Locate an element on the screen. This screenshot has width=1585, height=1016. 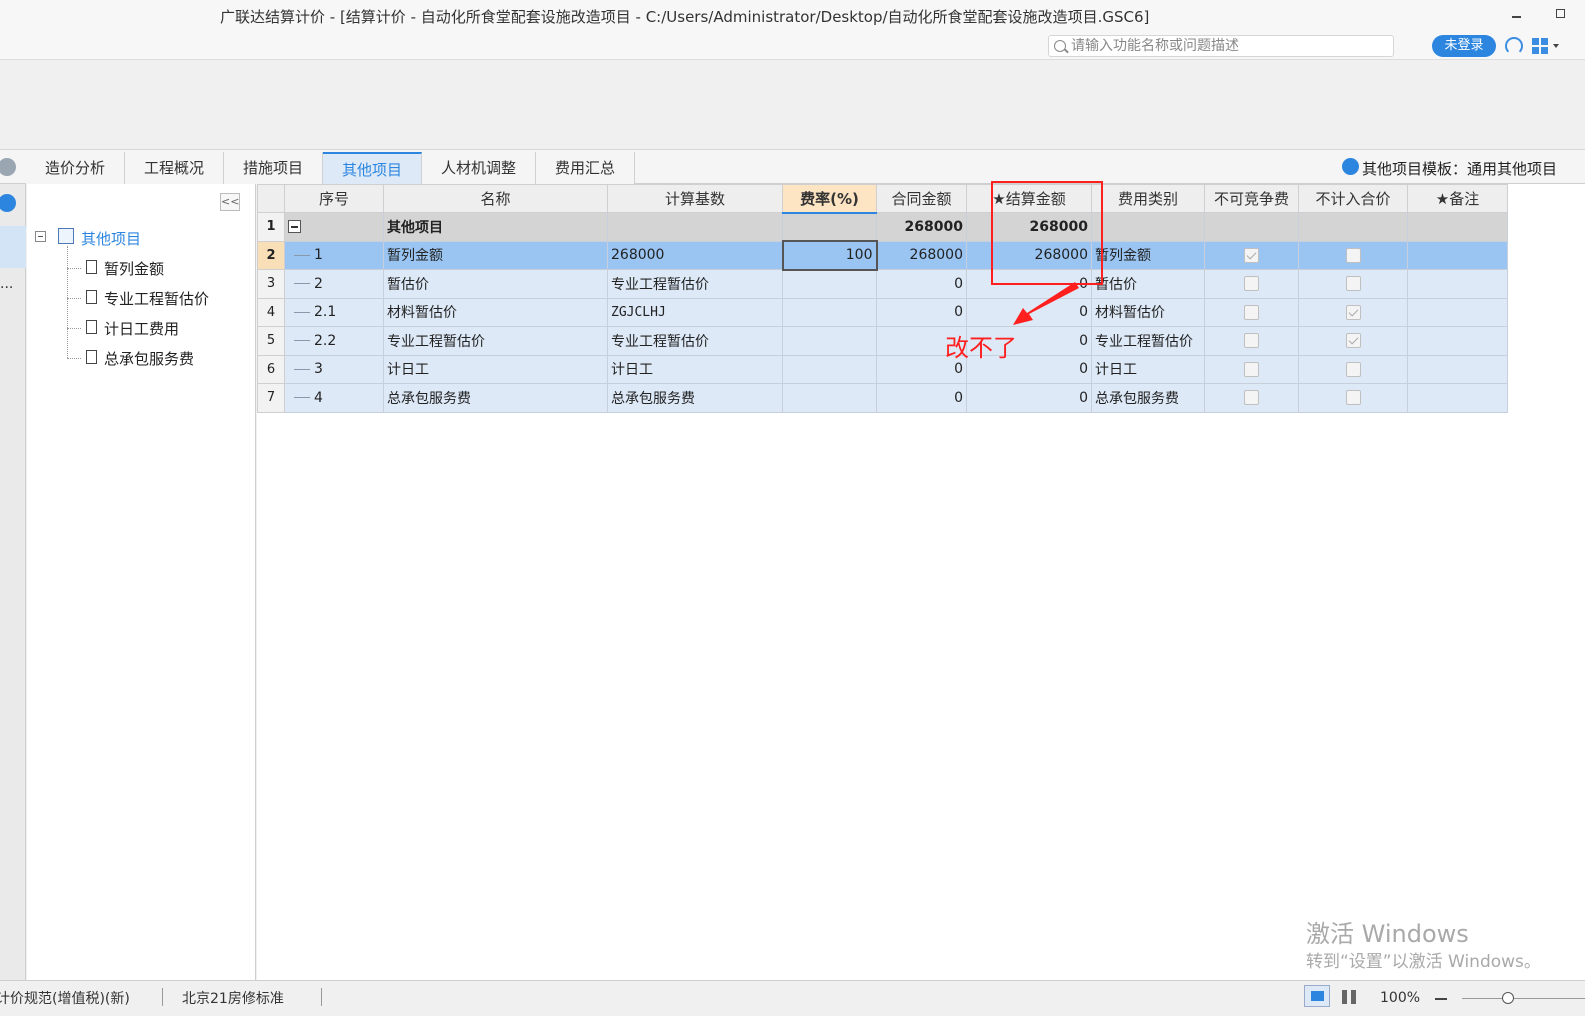
cell-name: 材料暂估价 is located at coordinates (495, 312).